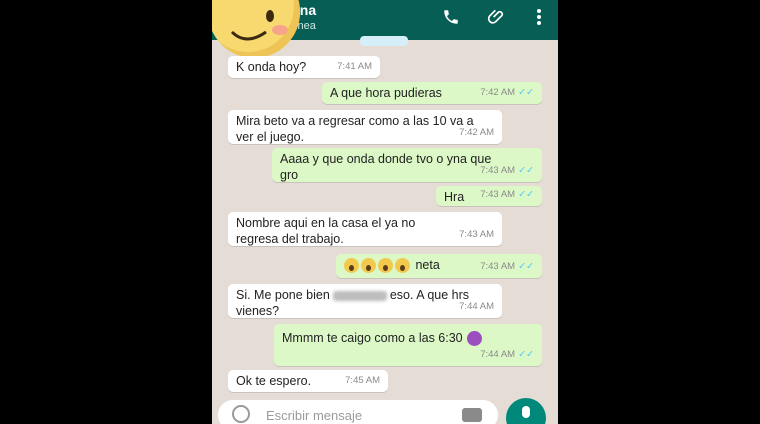 Image resolution: width=760 pixels, height=424 pixels. I want to click on message-outgoing: Hra 7:43 AM ✓✓, so click(489, 196).